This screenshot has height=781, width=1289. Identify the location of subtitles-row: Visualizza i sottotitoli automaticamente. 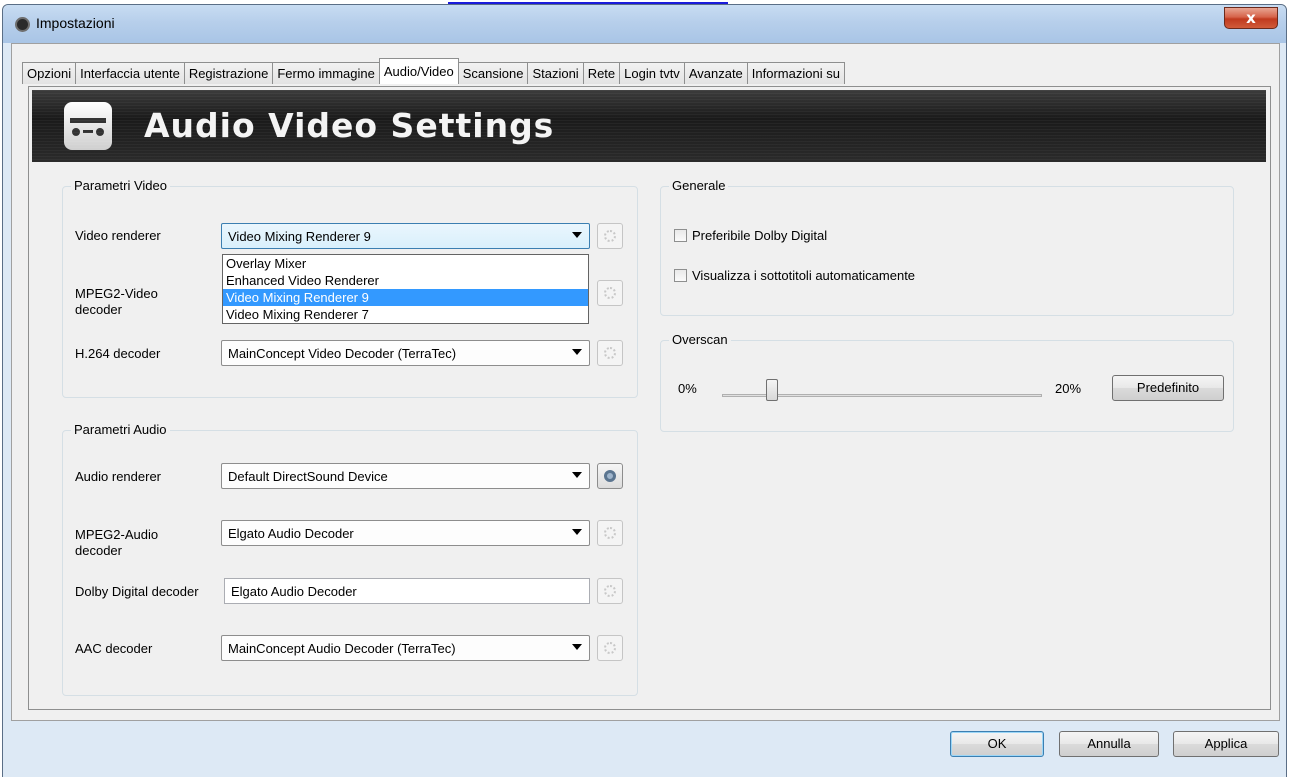
(794, 275).